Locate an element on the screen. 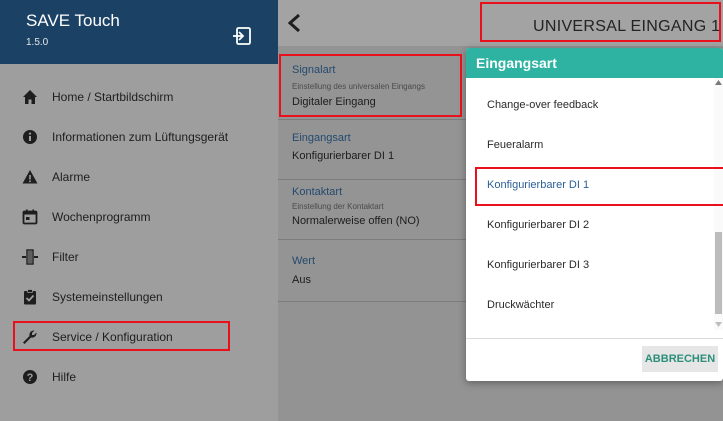 The height and width of the screenshot is (421, 723). clipboard-check-icon is located at coordinates (30, 297).